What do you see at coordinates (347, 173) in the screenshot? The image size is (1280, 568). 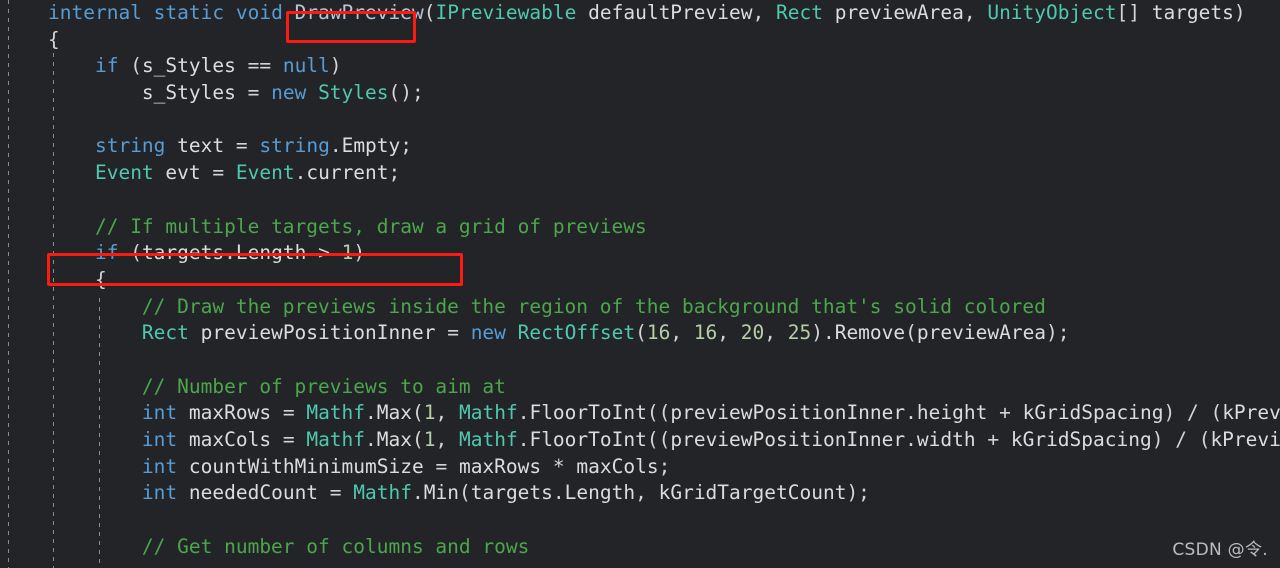 I see `code-token: current` at bounding box center [347, 173].